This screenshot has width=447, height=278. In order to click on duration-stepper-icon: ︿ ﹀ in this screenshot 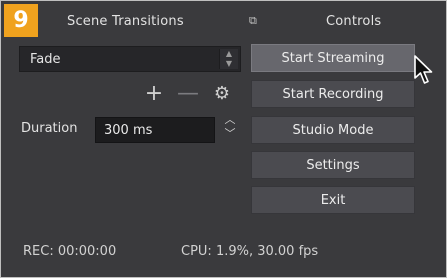, I will do `click(230, 130)`.